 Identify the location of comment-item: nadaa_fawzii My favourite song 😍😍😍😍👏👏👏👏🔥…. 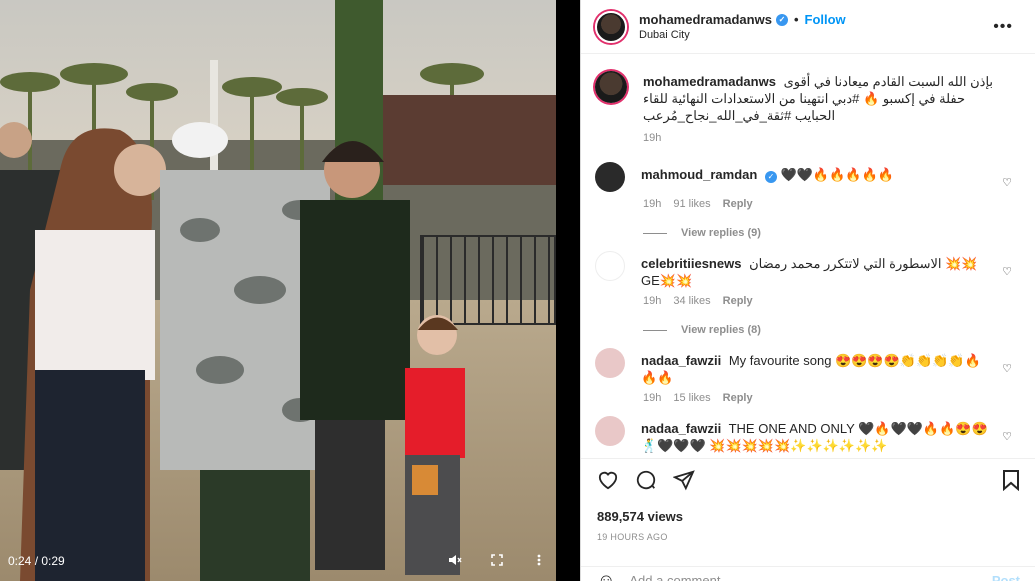
(815, 360).